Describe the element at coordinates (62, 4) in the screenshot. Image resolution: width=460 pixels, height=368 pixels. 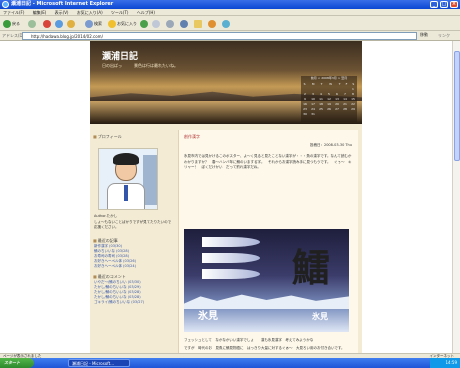
I see `window-title: 瀬浦日記 - Microsoft Internet Explorer` at that location.